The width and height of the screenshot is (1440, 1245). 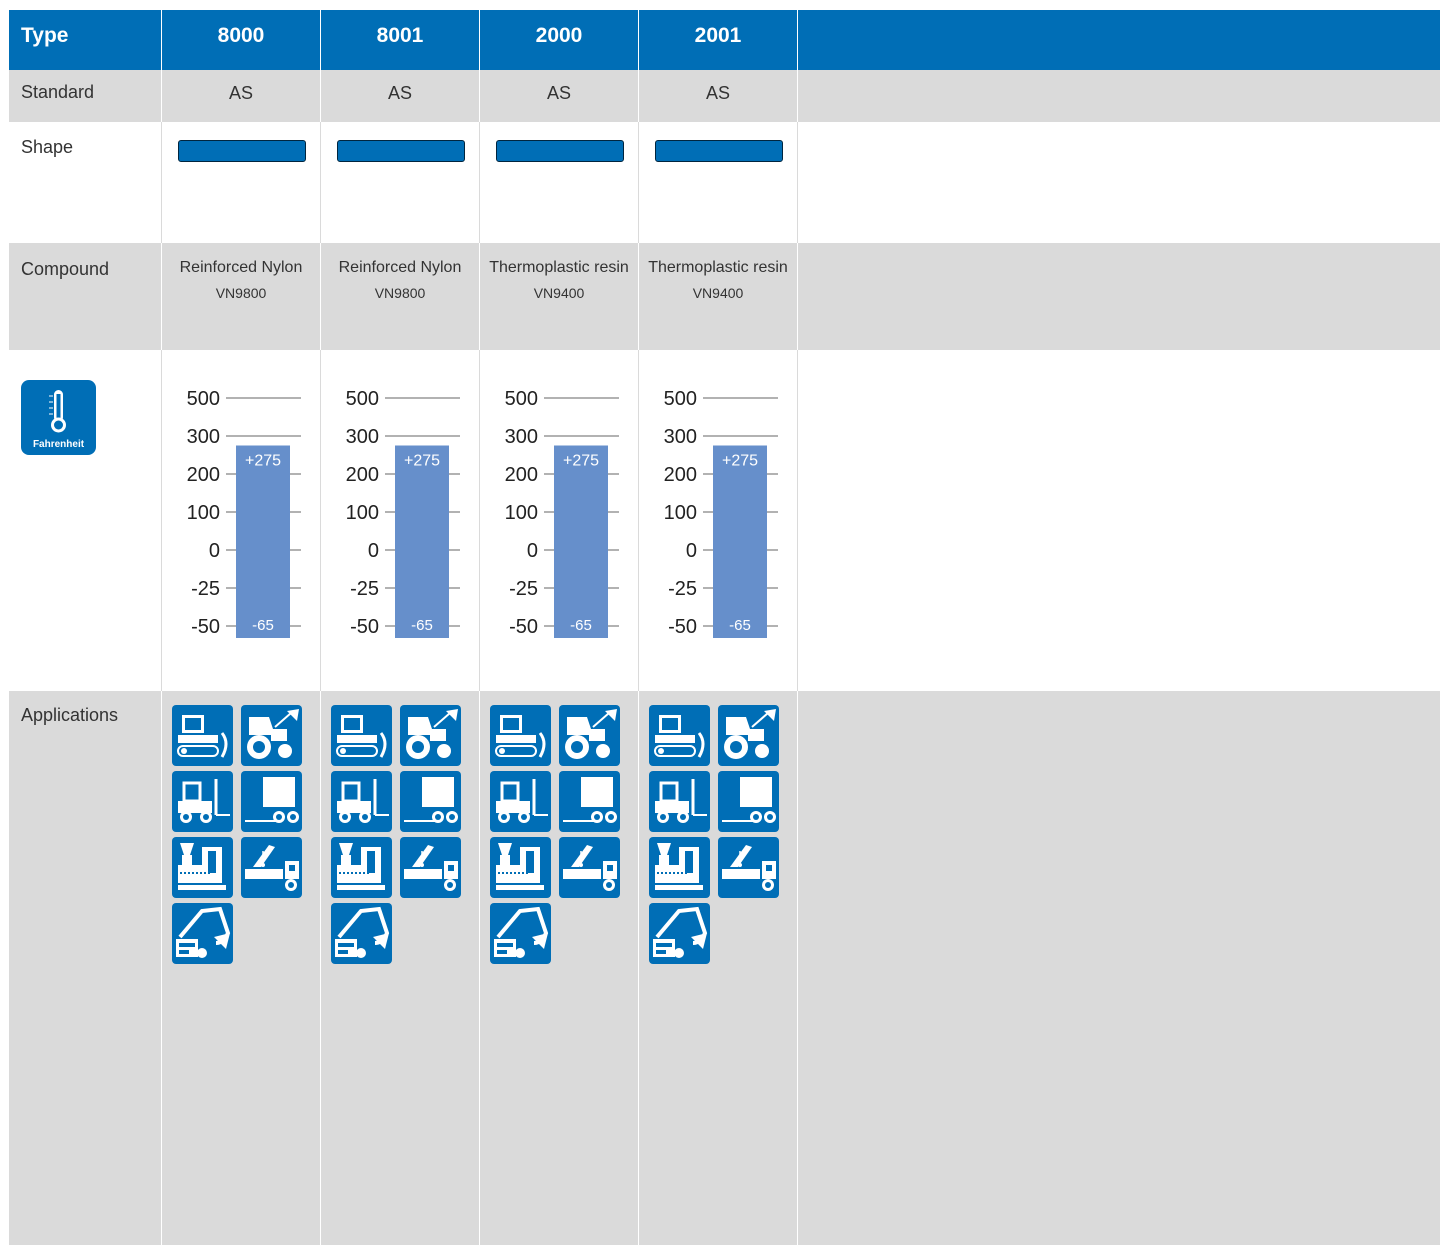 What do you see at coordinates (45, 35) in the screenshot?
I see `type-label: Type` at bounding box center [45, 35].